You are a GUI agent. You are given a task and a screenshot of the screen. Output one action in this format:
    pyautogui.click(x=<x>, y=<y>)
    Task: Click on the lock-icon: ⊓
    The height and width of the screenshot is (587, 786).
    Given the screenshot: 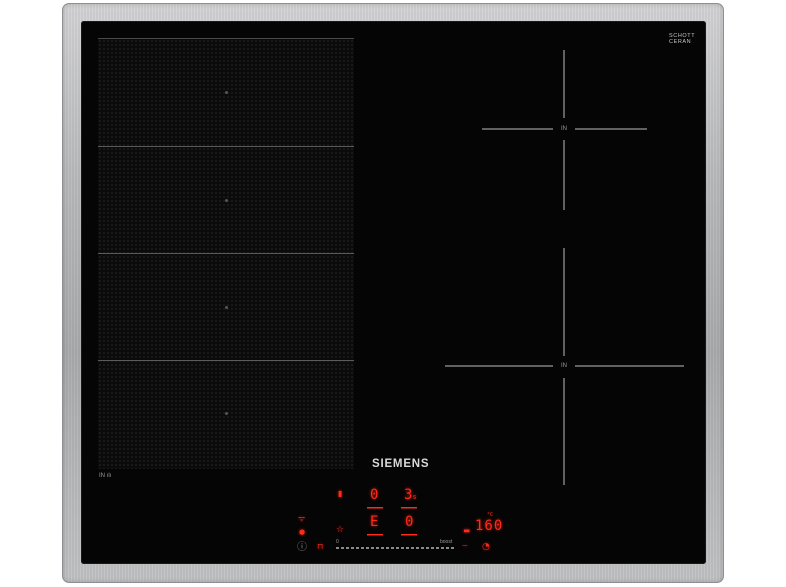 What is the action you would take?
    pyautogui.click(x=320, y=547)
    